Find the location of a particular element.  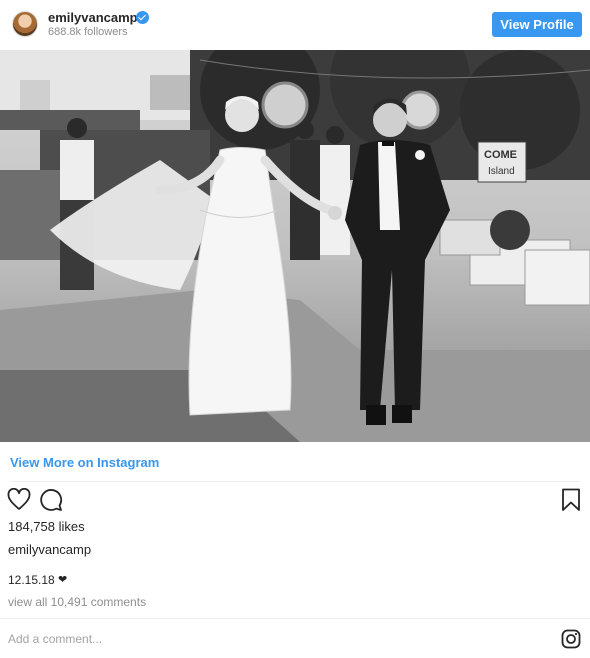

comment-icon is located at coordinates (51, 500).